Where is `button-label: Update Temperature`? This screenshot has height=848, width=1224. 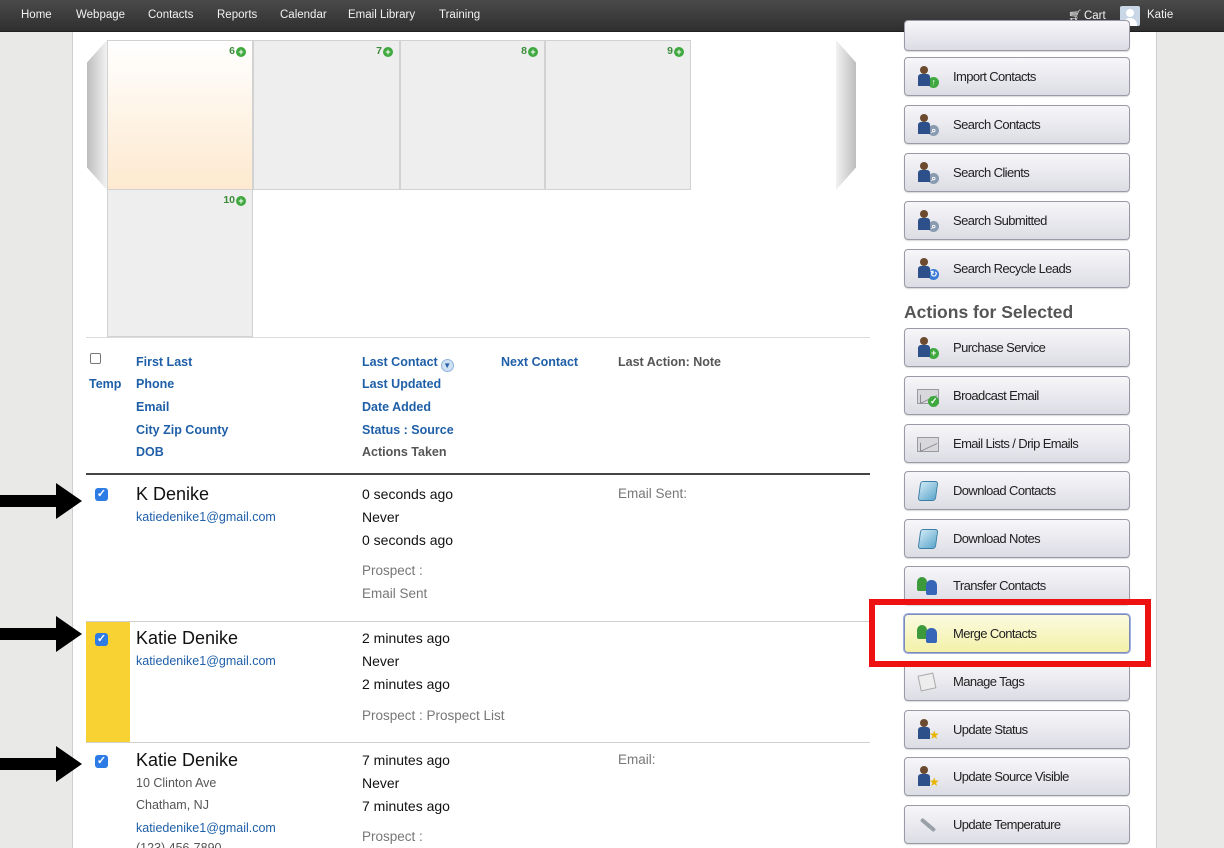
button-label: Update Temperature is located at coordinates (1007, 824).